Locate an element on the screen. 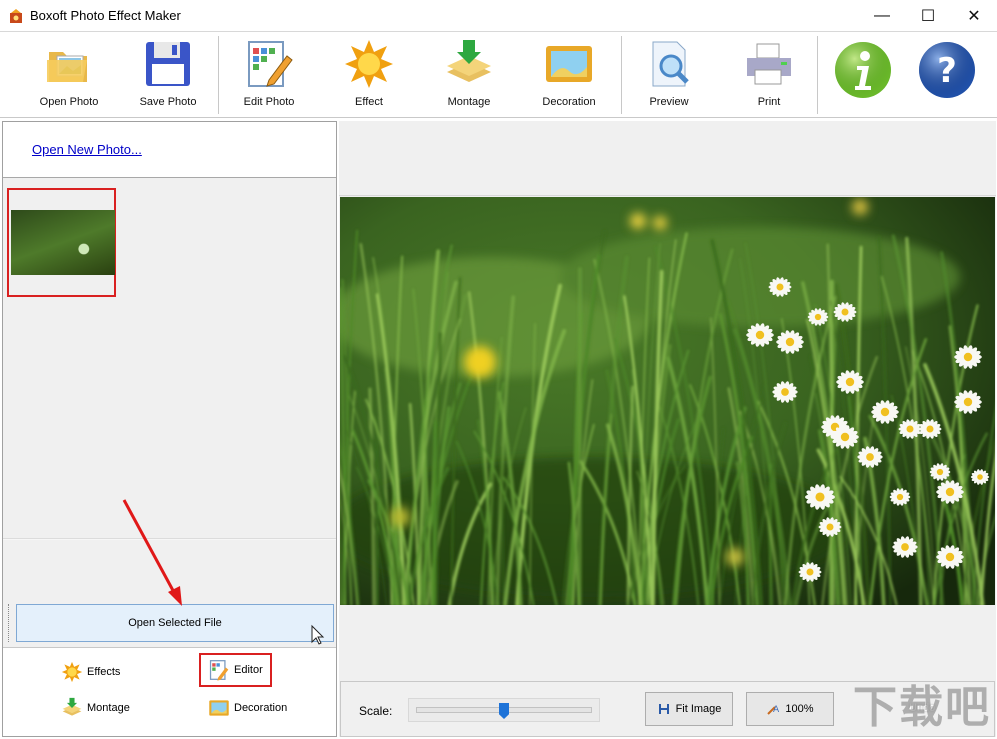  magic-zoom-icon: A is located at coordinates (773, 709).